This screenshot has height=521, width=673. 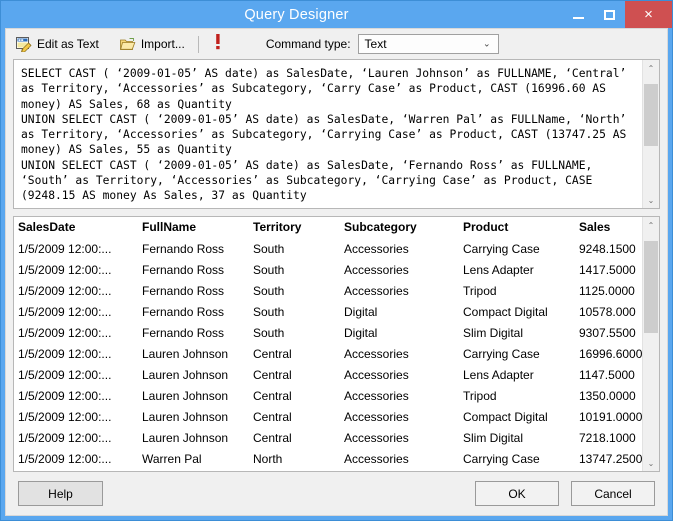 I want to click on sql-scroll-up-button: ⌃, so click(x=651, y=68).